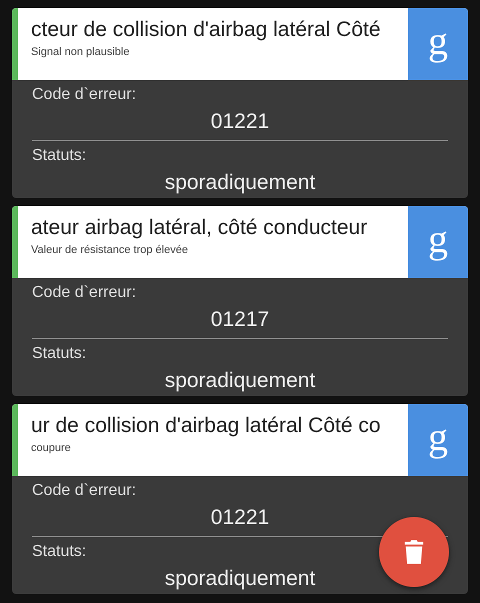 This screenshot has height=603, width=480. Describe the element at coordinates (206, 426) in the screenshot. I see `error-title: ur de collision d'airbag latéral Côté co` at that location.